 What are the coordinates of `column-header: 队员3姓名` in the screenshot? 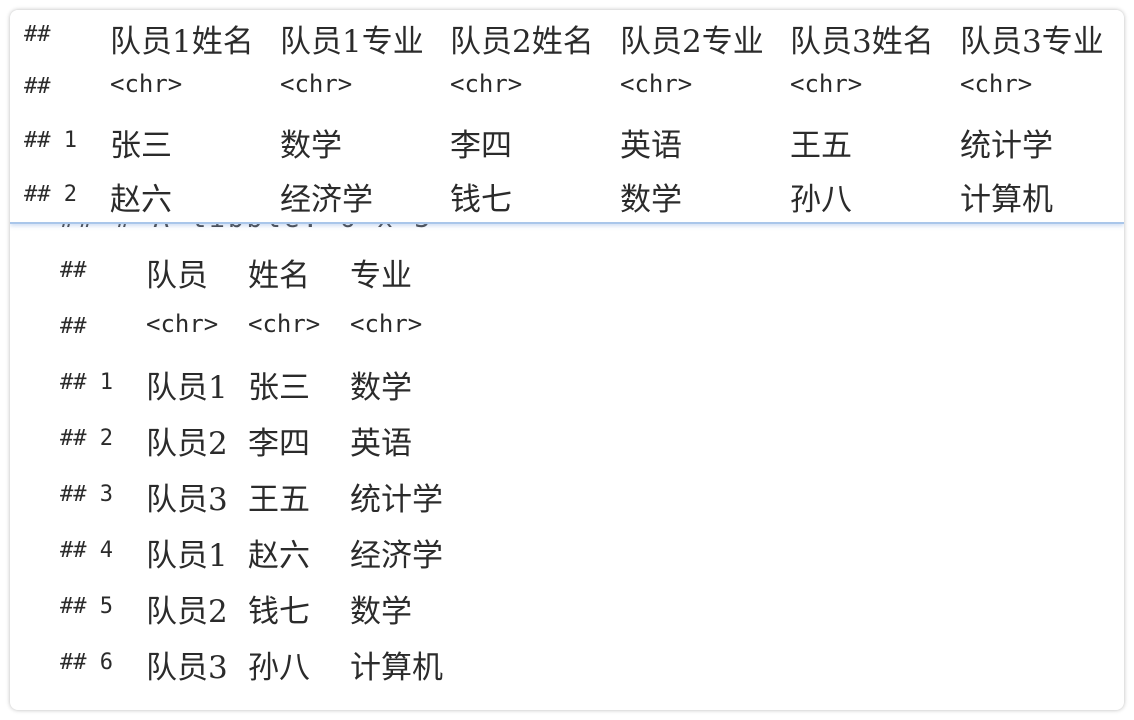 It's located at (862, 42).